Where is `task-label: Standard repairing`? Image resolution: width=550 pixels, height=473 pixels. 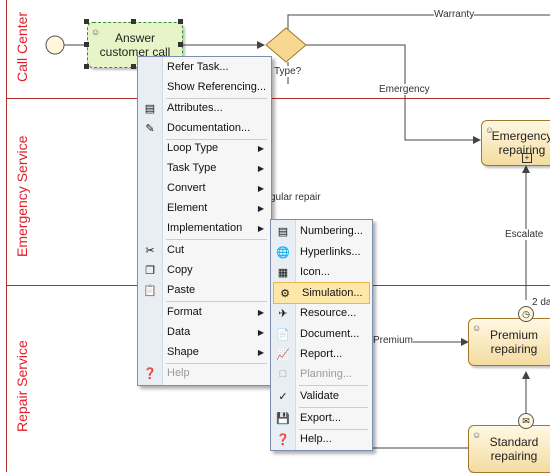 task-label: Standard repairing is located at coordinates (514, 449).